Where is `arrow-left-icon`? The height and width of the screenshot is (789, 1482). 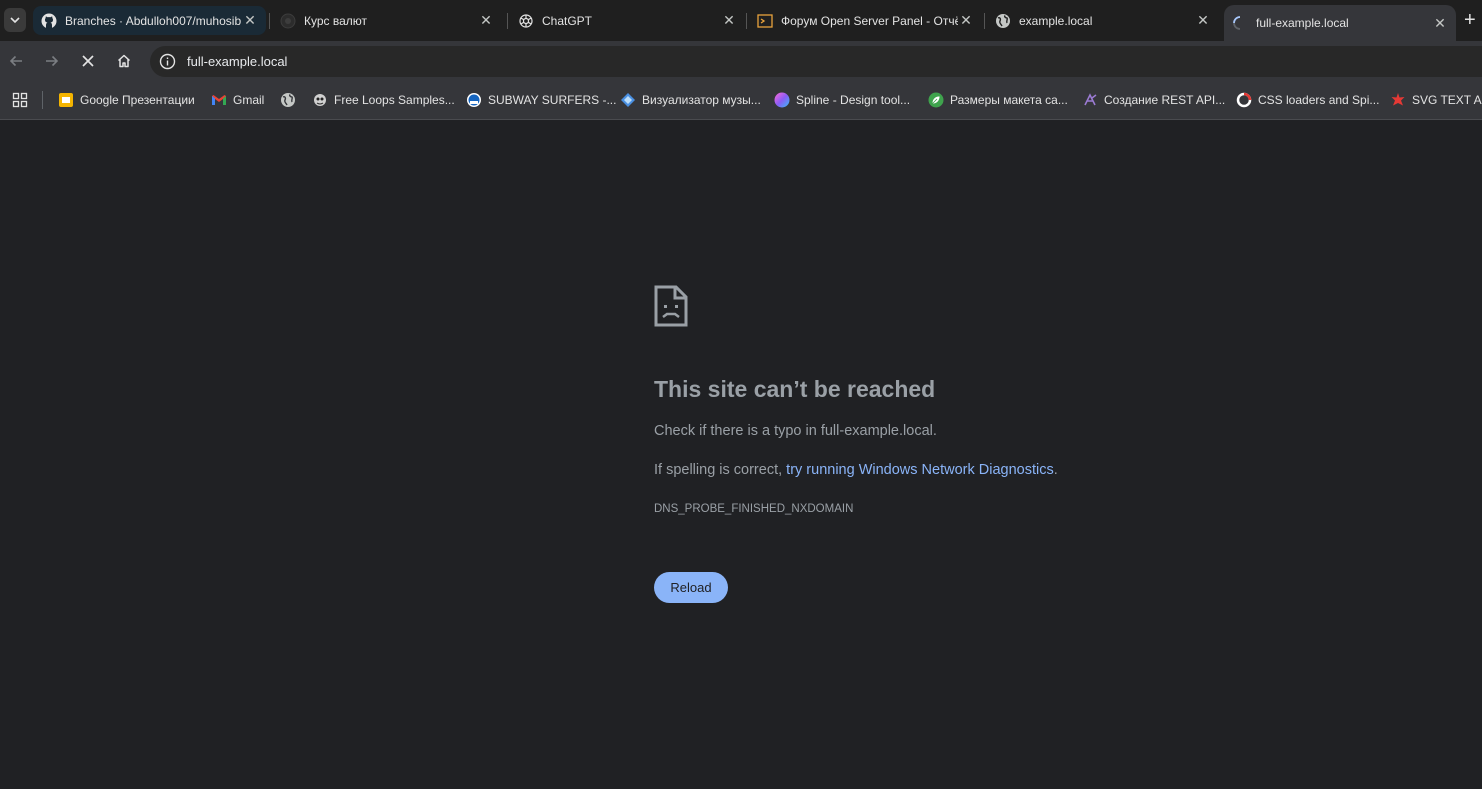
arrow-left-icon is located at coordinates (15, 61).